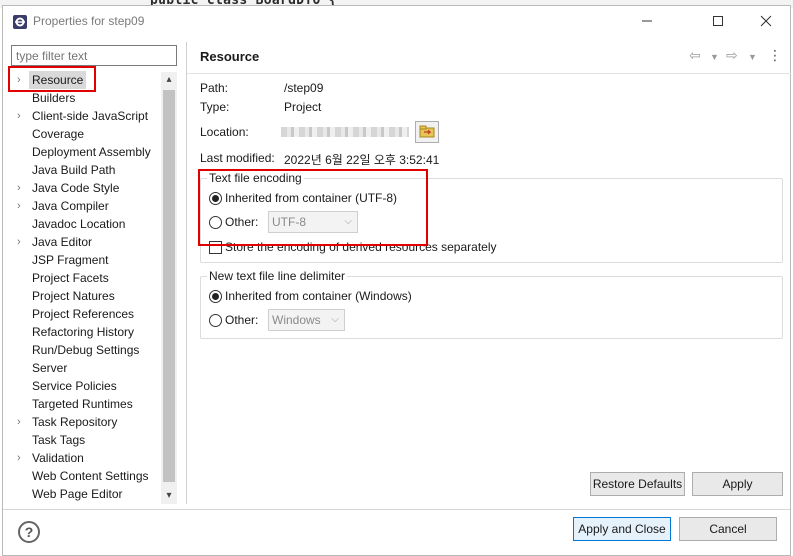 Image resolution: width=793 pixels, height=556 pixels. I want to click on tree-item-label: Validation, so click(58, 458).